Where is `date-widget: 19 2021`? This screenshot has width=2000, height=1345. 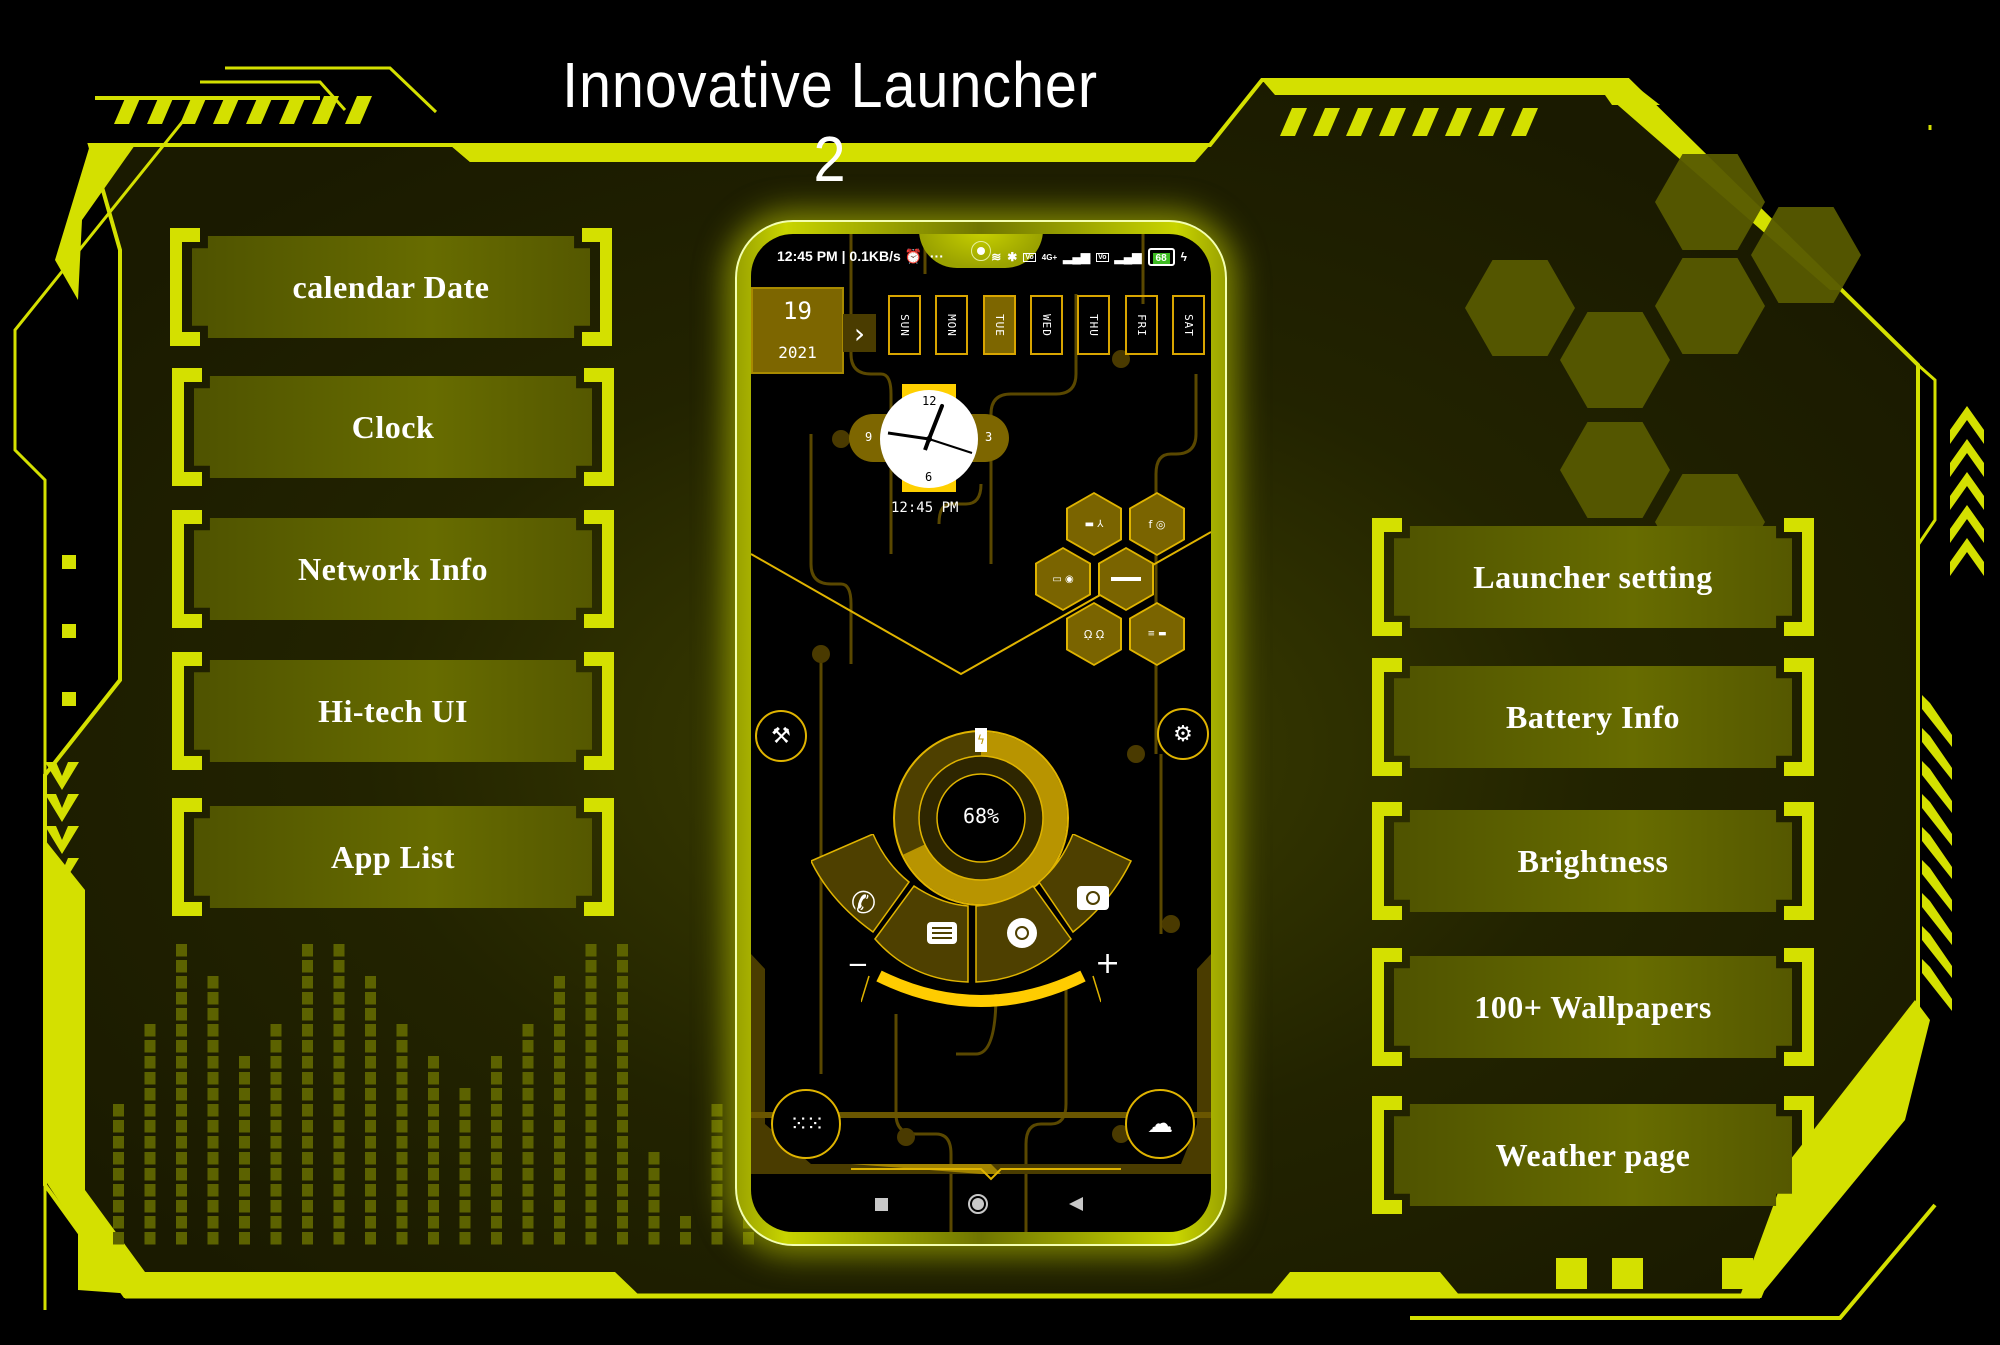
date-widget: 19 2021 is located at coordinates (797, 330).